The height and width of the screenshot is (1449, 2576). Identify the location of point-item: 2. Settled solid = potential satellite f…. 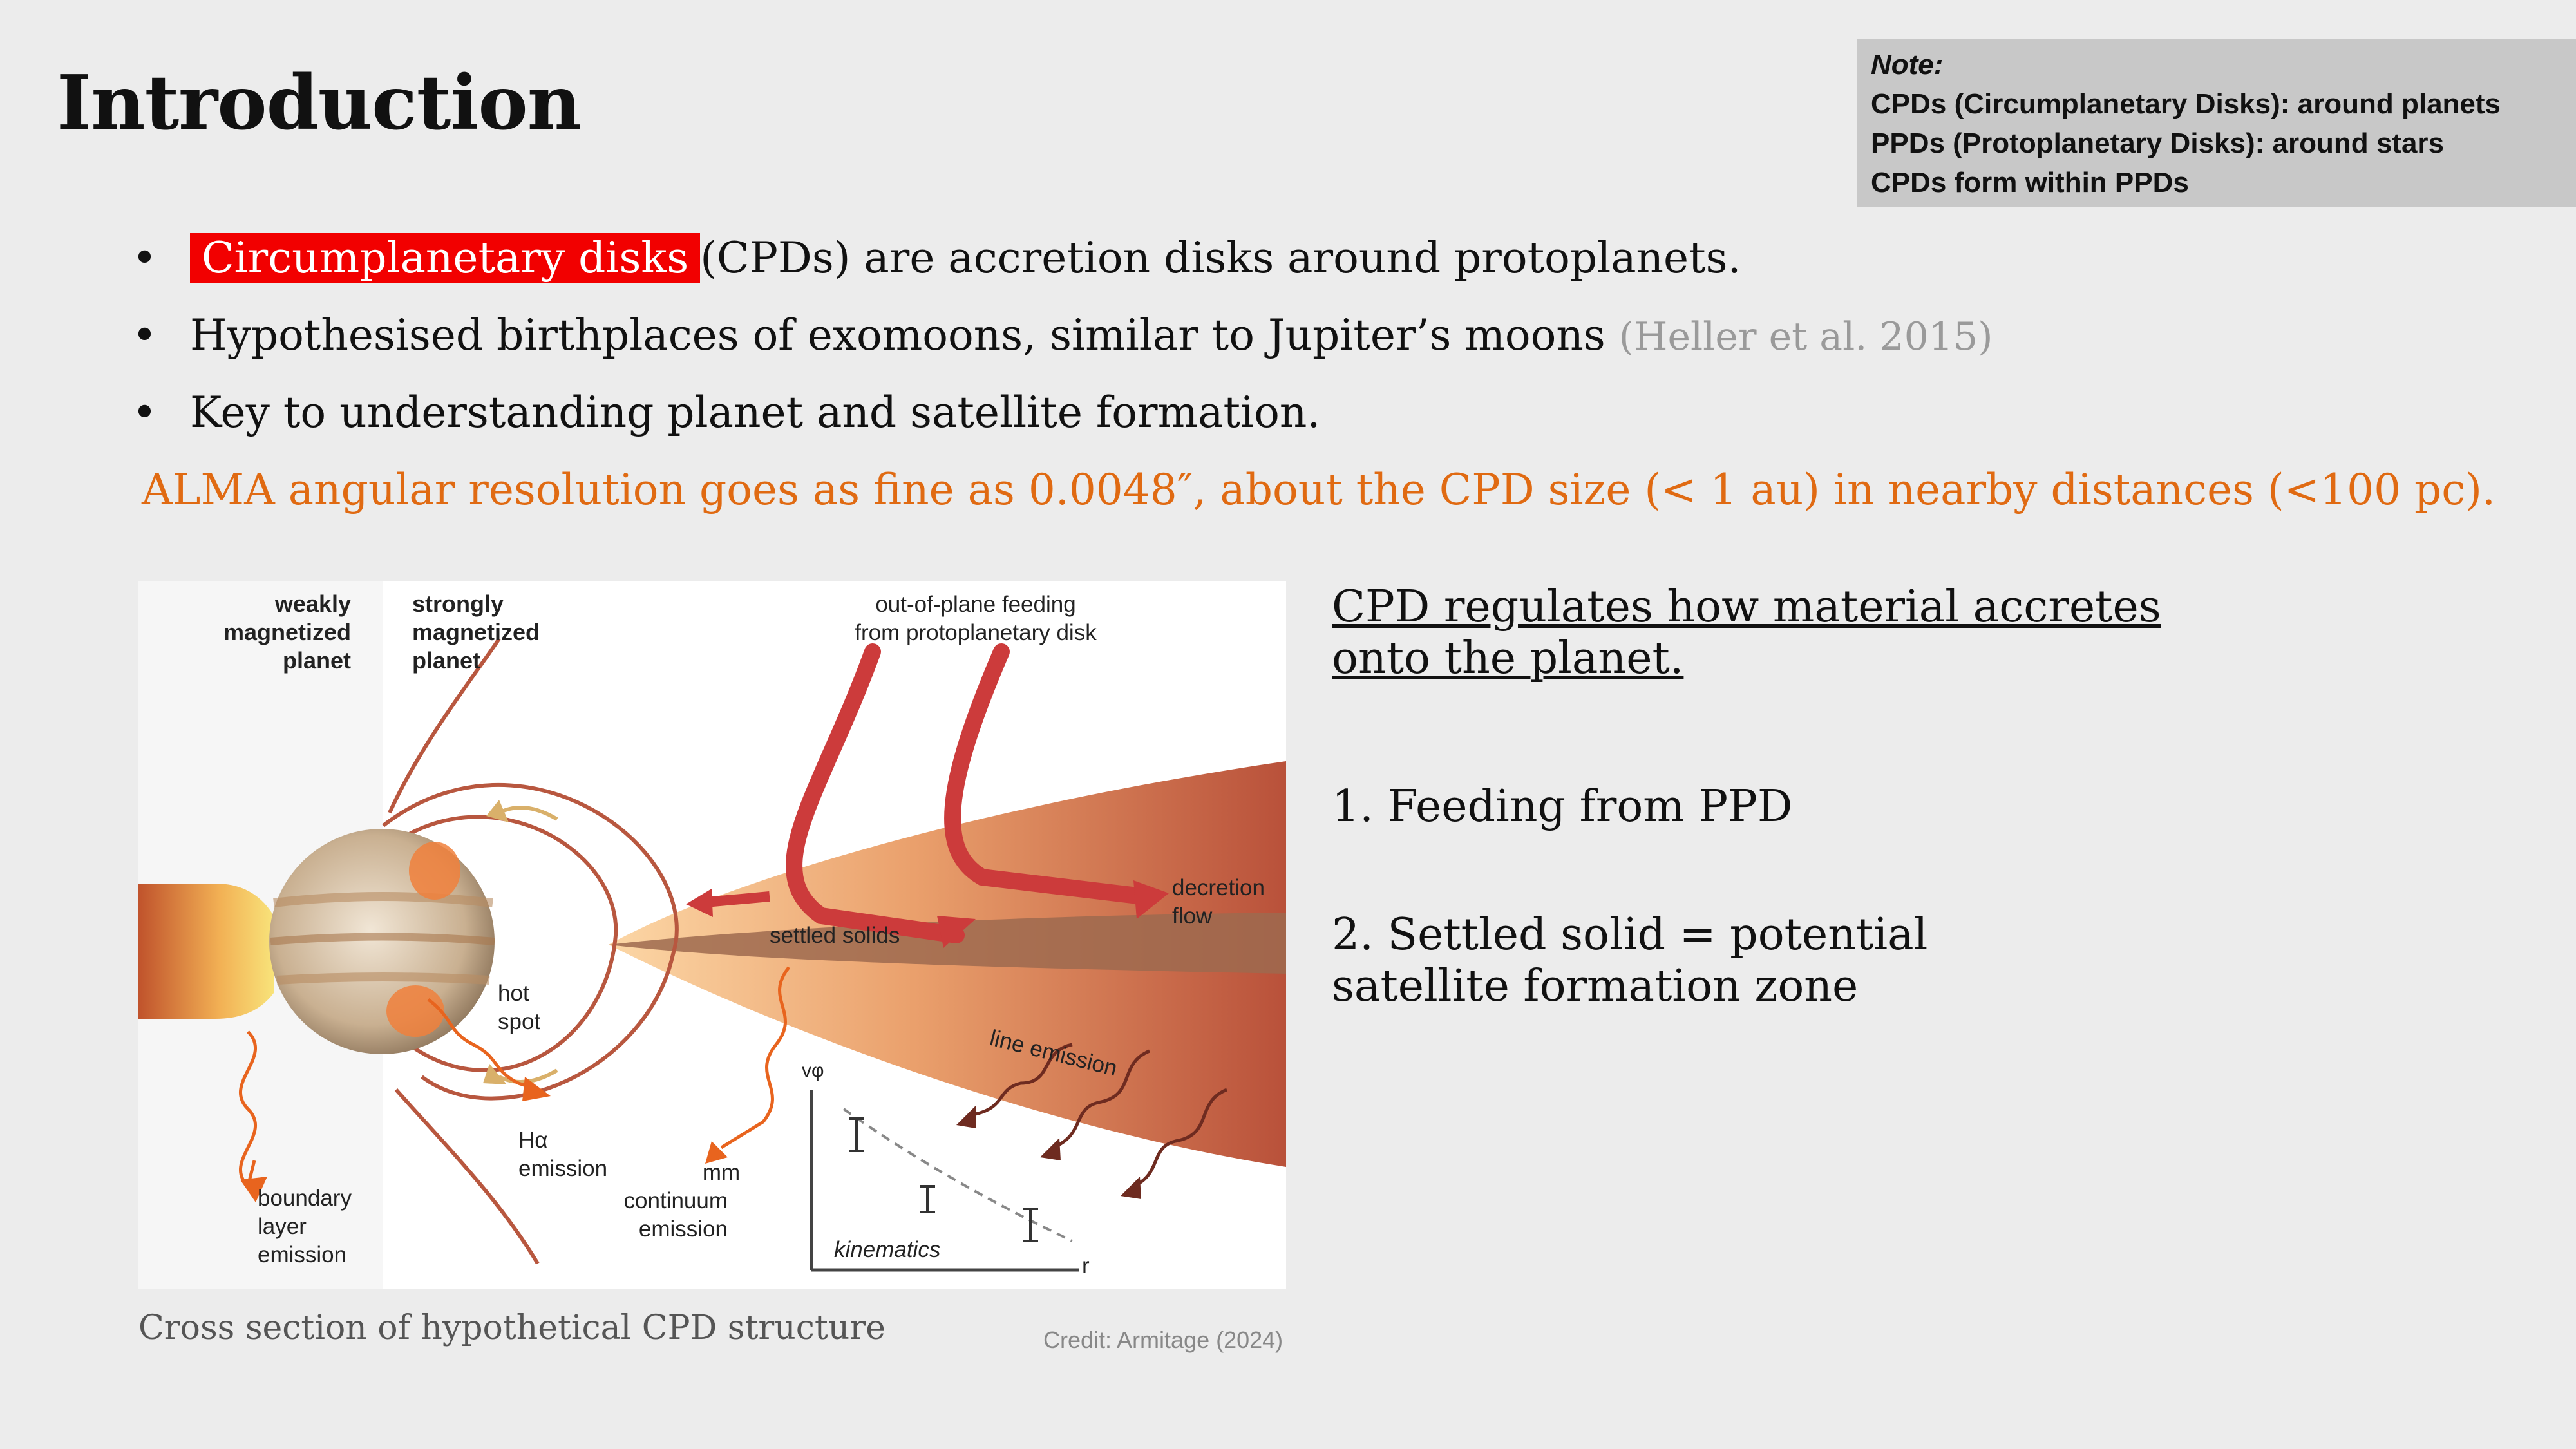
(1630, 961).